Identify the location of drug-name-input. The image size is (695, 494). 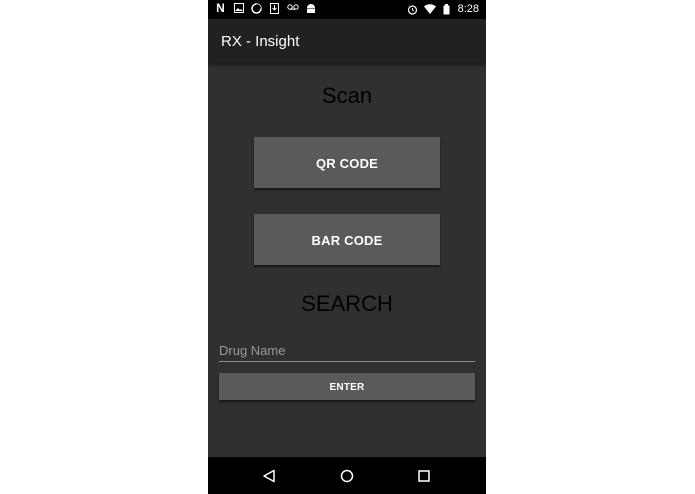
(347, 351).